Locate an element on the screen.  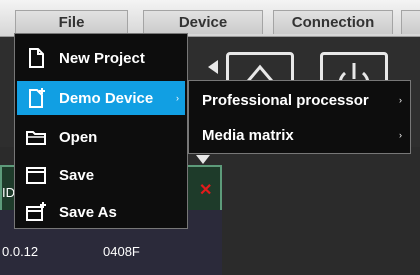
device-id: 0408F is located at coordinates (121, 251).